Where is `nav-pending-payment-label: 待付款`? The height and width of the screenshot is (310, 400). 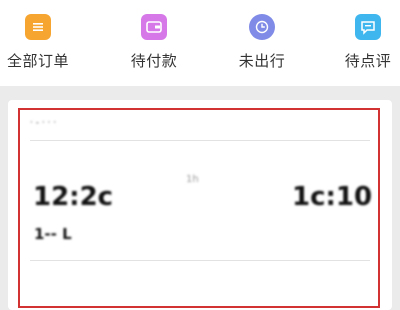 nav-pending-payment-label: 待付款 is located at coordinates (154, 61).